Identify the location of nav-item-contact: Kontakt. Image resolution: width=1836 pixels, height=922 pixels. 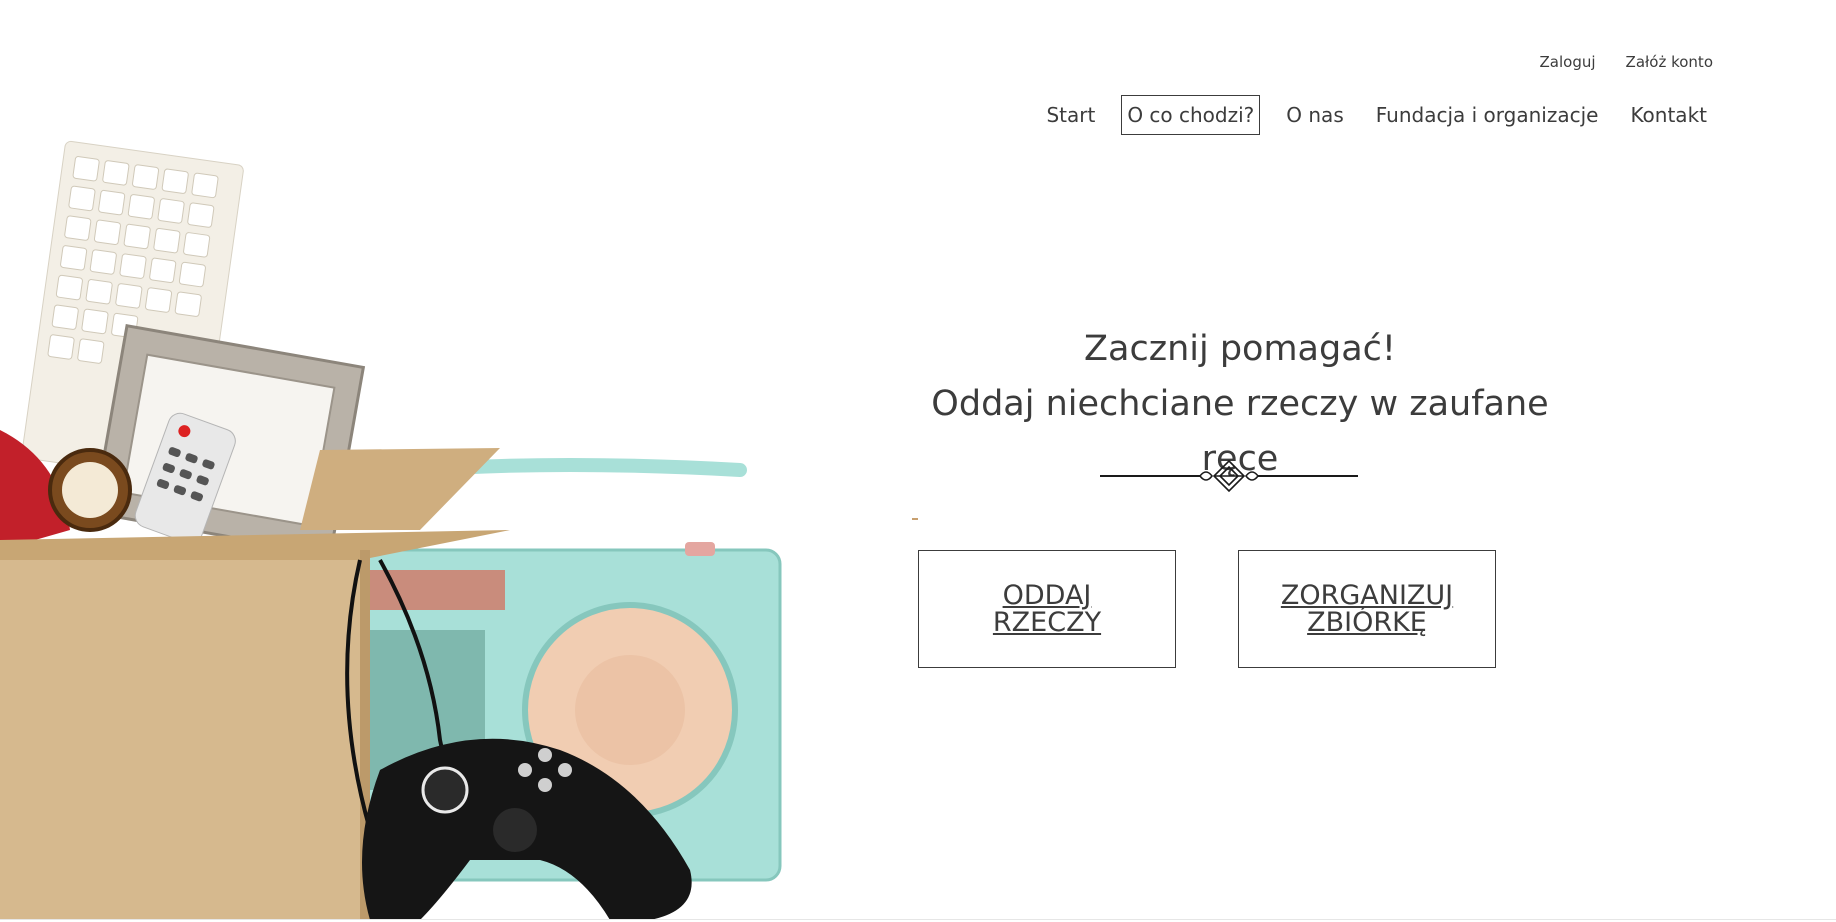
(1668, 115).